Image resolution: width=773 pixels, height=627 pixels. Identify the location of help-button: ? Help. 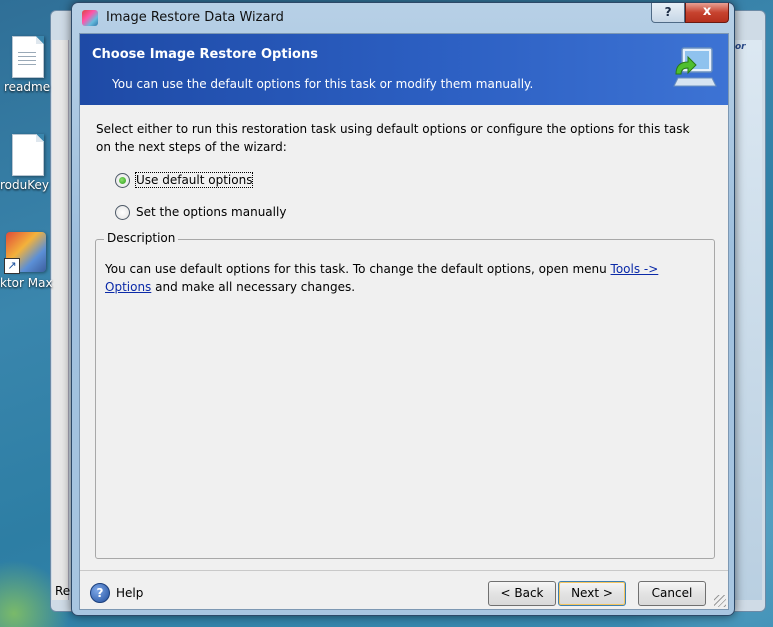
(116, 593).